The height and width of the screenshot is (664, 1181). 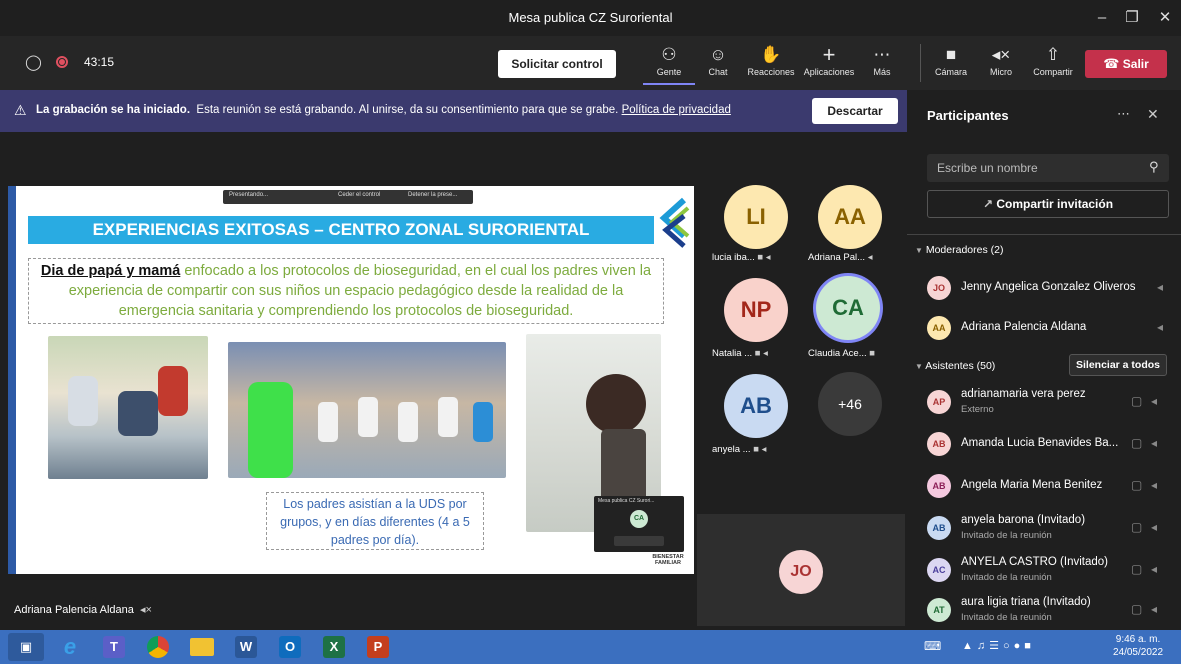 I want to click on privacy-policy-link: Política de privacidad, so click(x=676, y=110).